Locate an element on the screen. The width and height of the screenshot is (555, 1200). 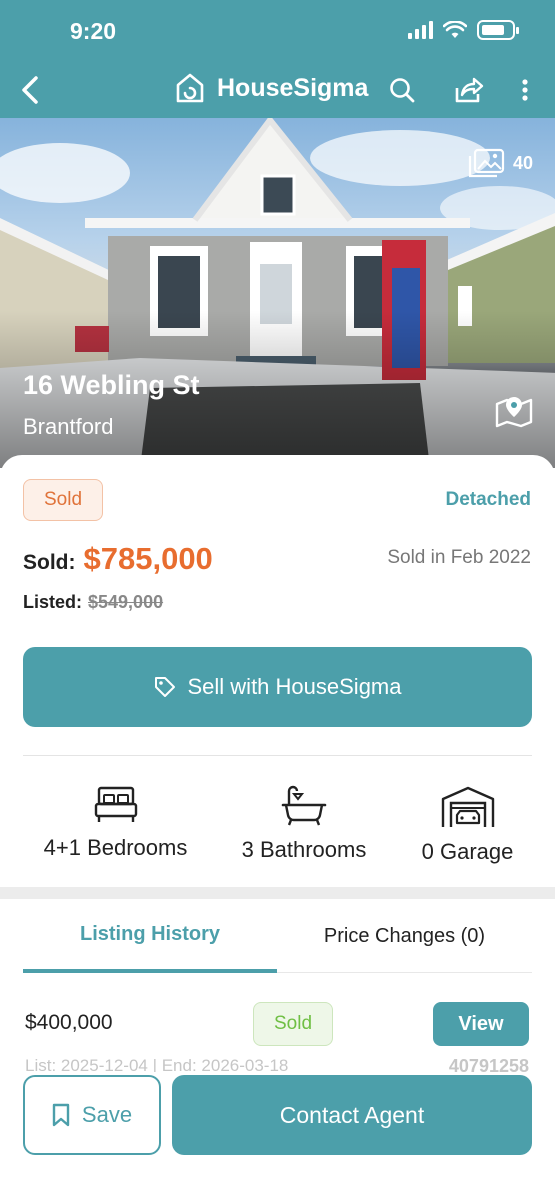
sell-with-housesigma-button: Sell with HouseSigma is located at coordinates (277, 687).